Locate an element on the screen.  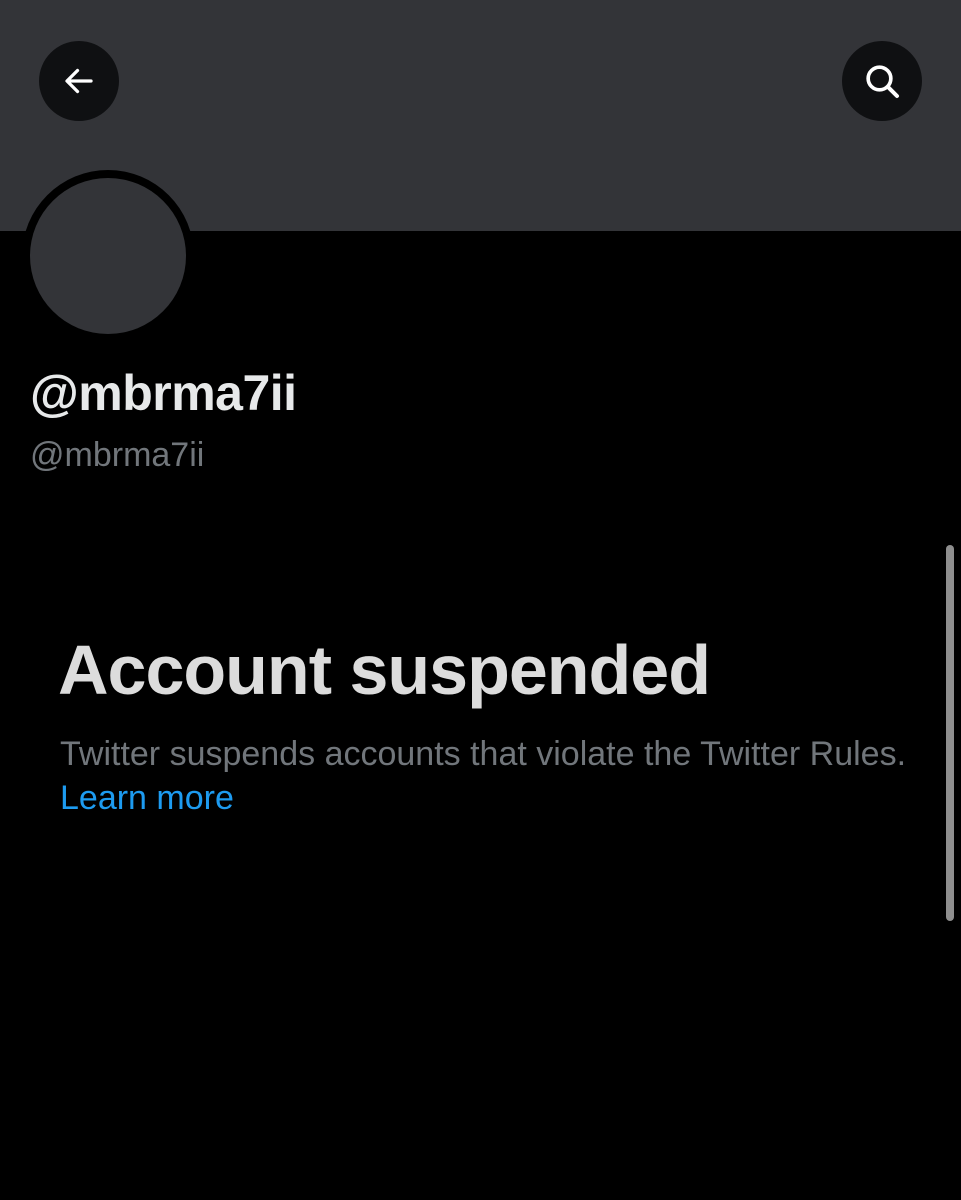
search-button is located at coordinates (882, 81).